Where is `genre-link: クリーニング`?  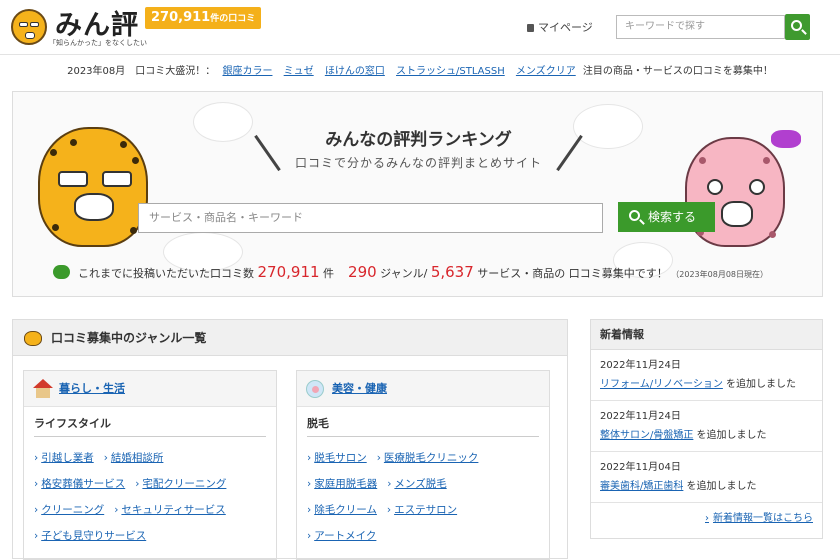 genre-link: クリーニング is located at coordinates (69, 510).